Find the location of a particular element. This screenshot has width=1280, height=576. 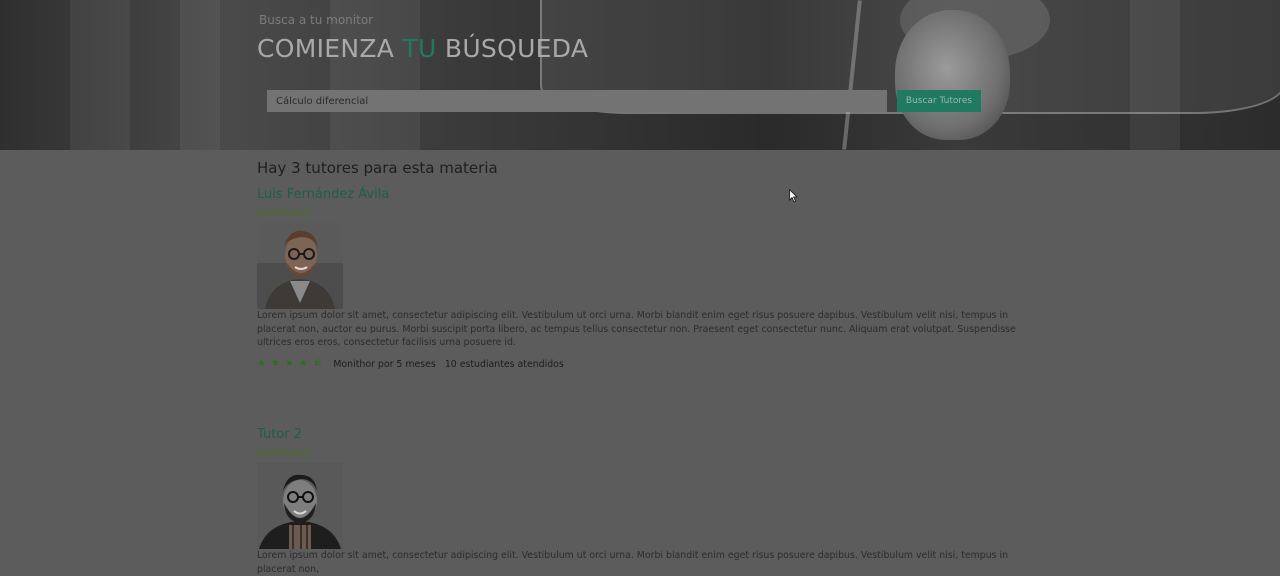

mouse-cursor-icon is located at coordinates (793, 196).